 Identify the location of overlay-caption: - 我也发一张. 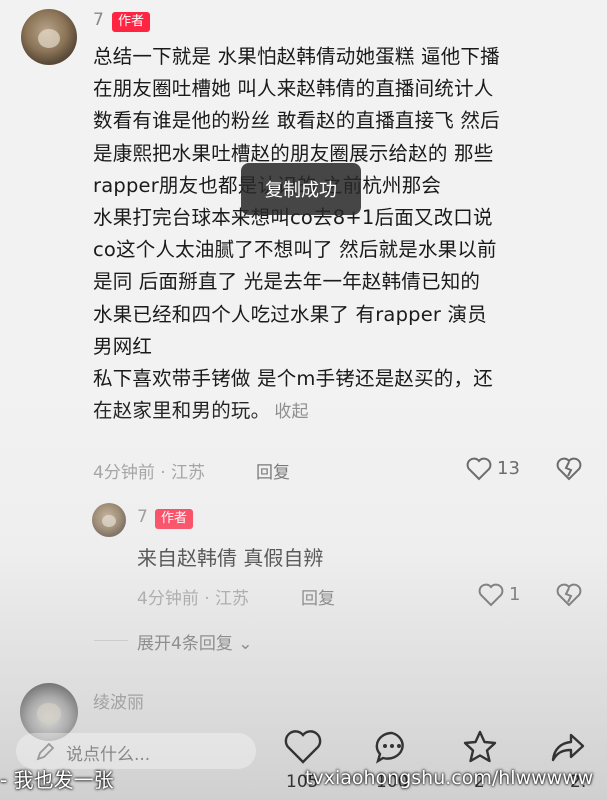
(57, 780).